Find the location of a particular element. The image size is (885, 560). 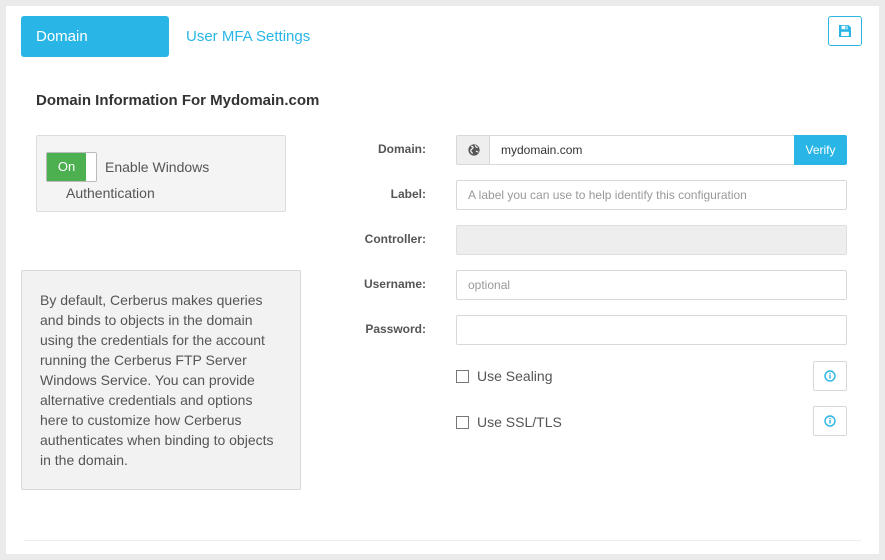

ssl-info-button is located at coordinates (830, 421).